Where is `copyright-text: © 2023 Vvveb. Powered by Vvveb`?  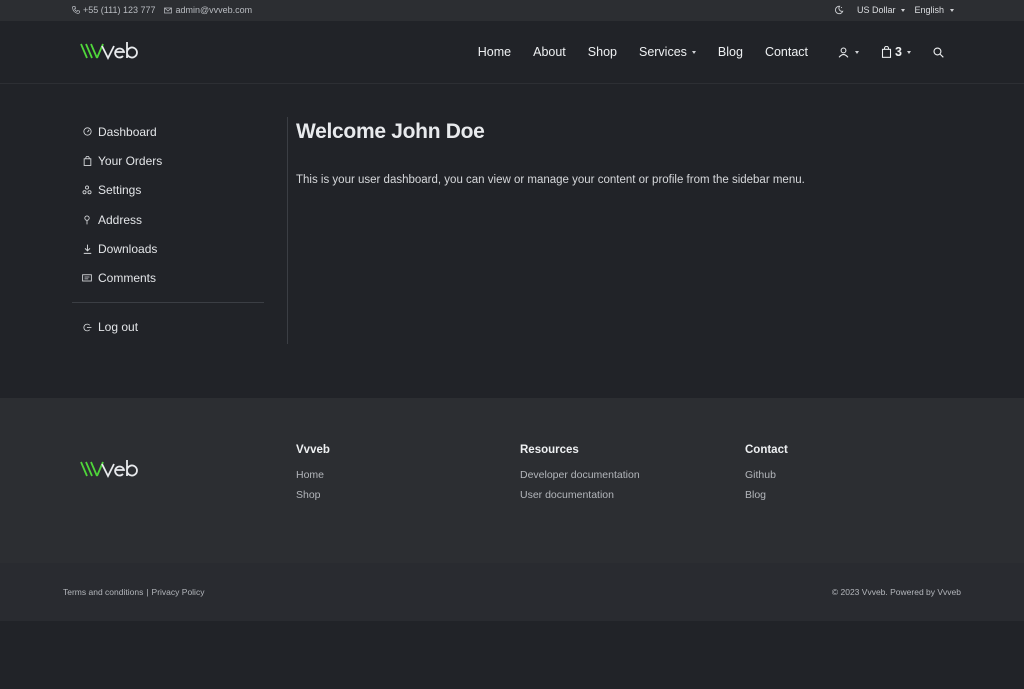
copyright-text: © 2023 Vvveb. Powered by Vvveb is located at coordinates (896, 592).